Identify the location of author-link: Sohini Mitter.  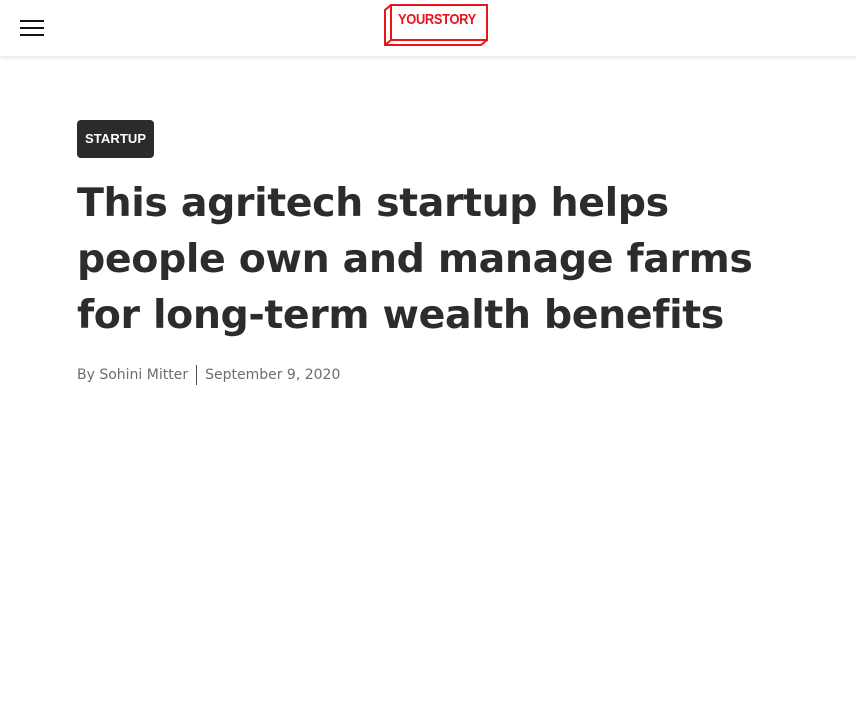
(143, 375).